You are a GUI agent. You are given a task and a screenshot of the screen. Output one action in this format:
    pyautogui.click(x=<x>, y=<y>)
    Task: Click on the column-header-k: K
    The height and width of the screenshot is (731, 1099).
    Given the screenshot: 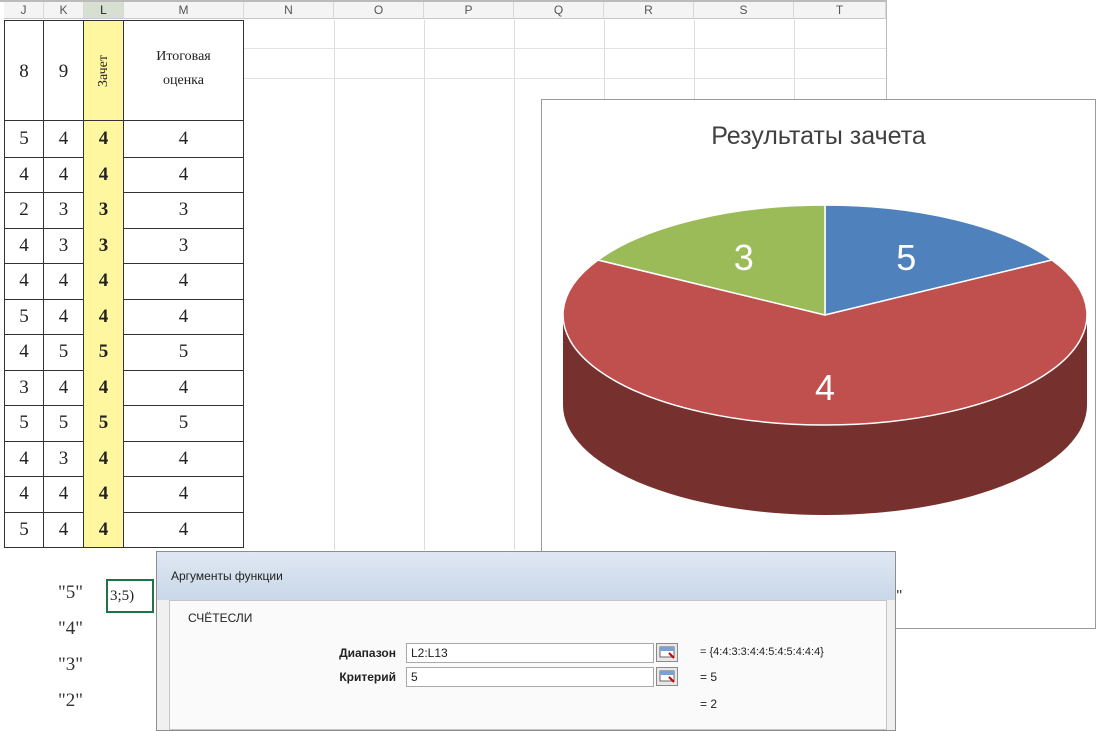 What is the action you would take?
    pyautogui.click(x=64, y=10)
    